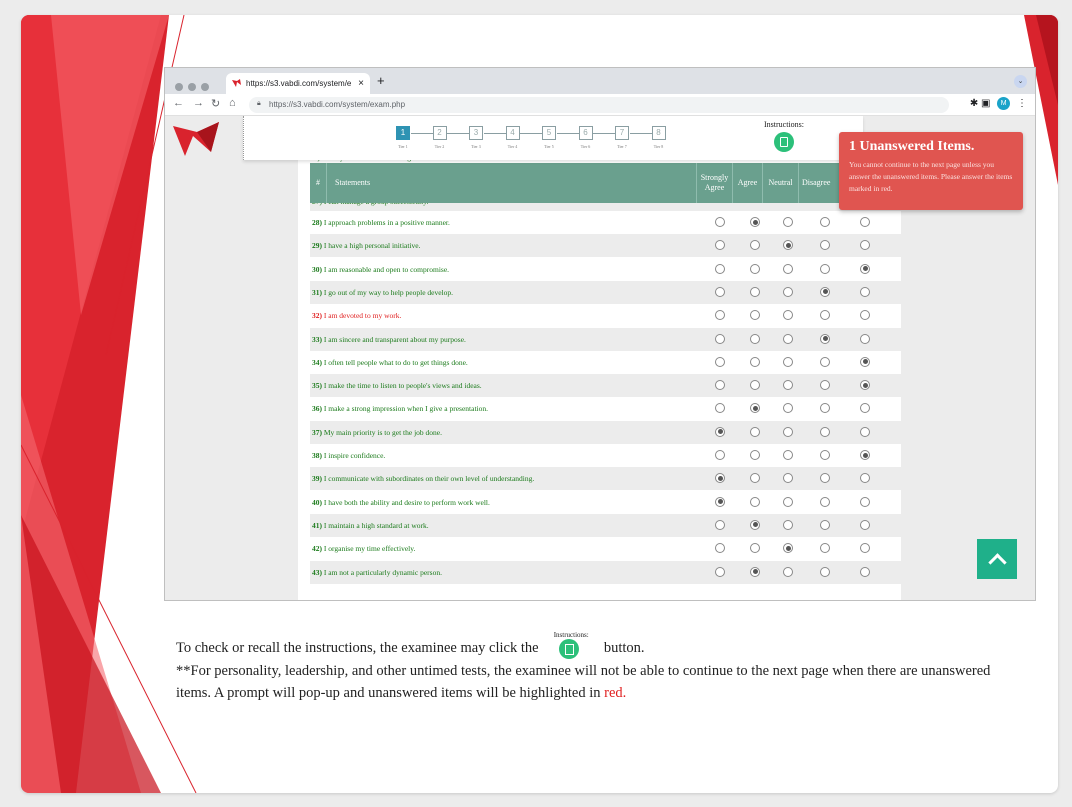 The image size is (1072, 807). Describe the element at coordinates (974, 103) in the screenshot. I see `extensions-icon: ✱` at that location.